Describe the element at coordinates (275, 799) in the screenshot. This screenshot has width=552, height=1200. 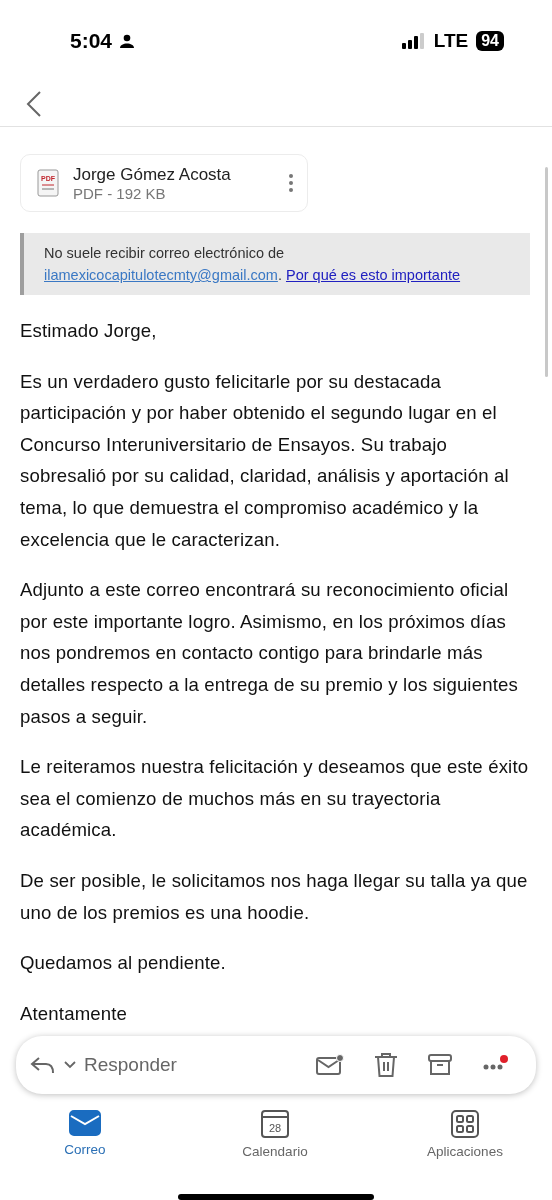
I see `message-paragraph: Le reiteramos nuestra felicitación y deseamos que este éxito sea el comienzo de muchos más en su trayectoria académica.` at that location.